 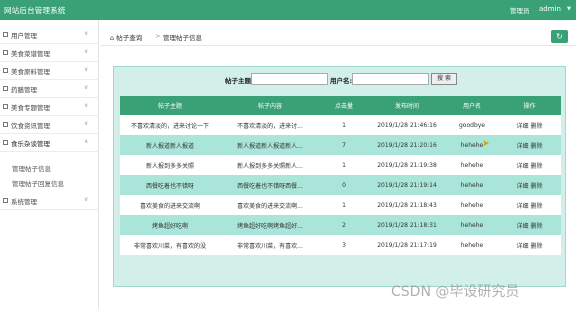 What do you see at coordinates (550, 9) in the screenshot?
I see `user-menu: admin` at bounding box center [550, 9].